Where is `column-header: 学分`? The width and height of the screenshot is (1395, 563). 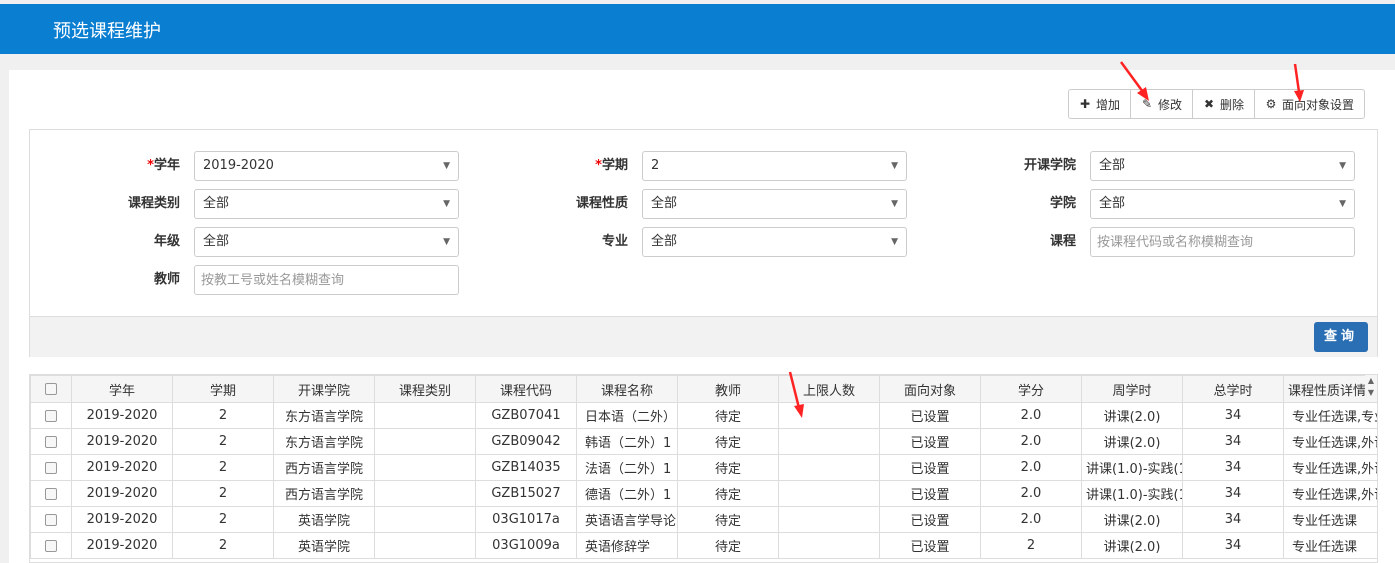
column-header: 学分 is located at coordinates (1031, 389).